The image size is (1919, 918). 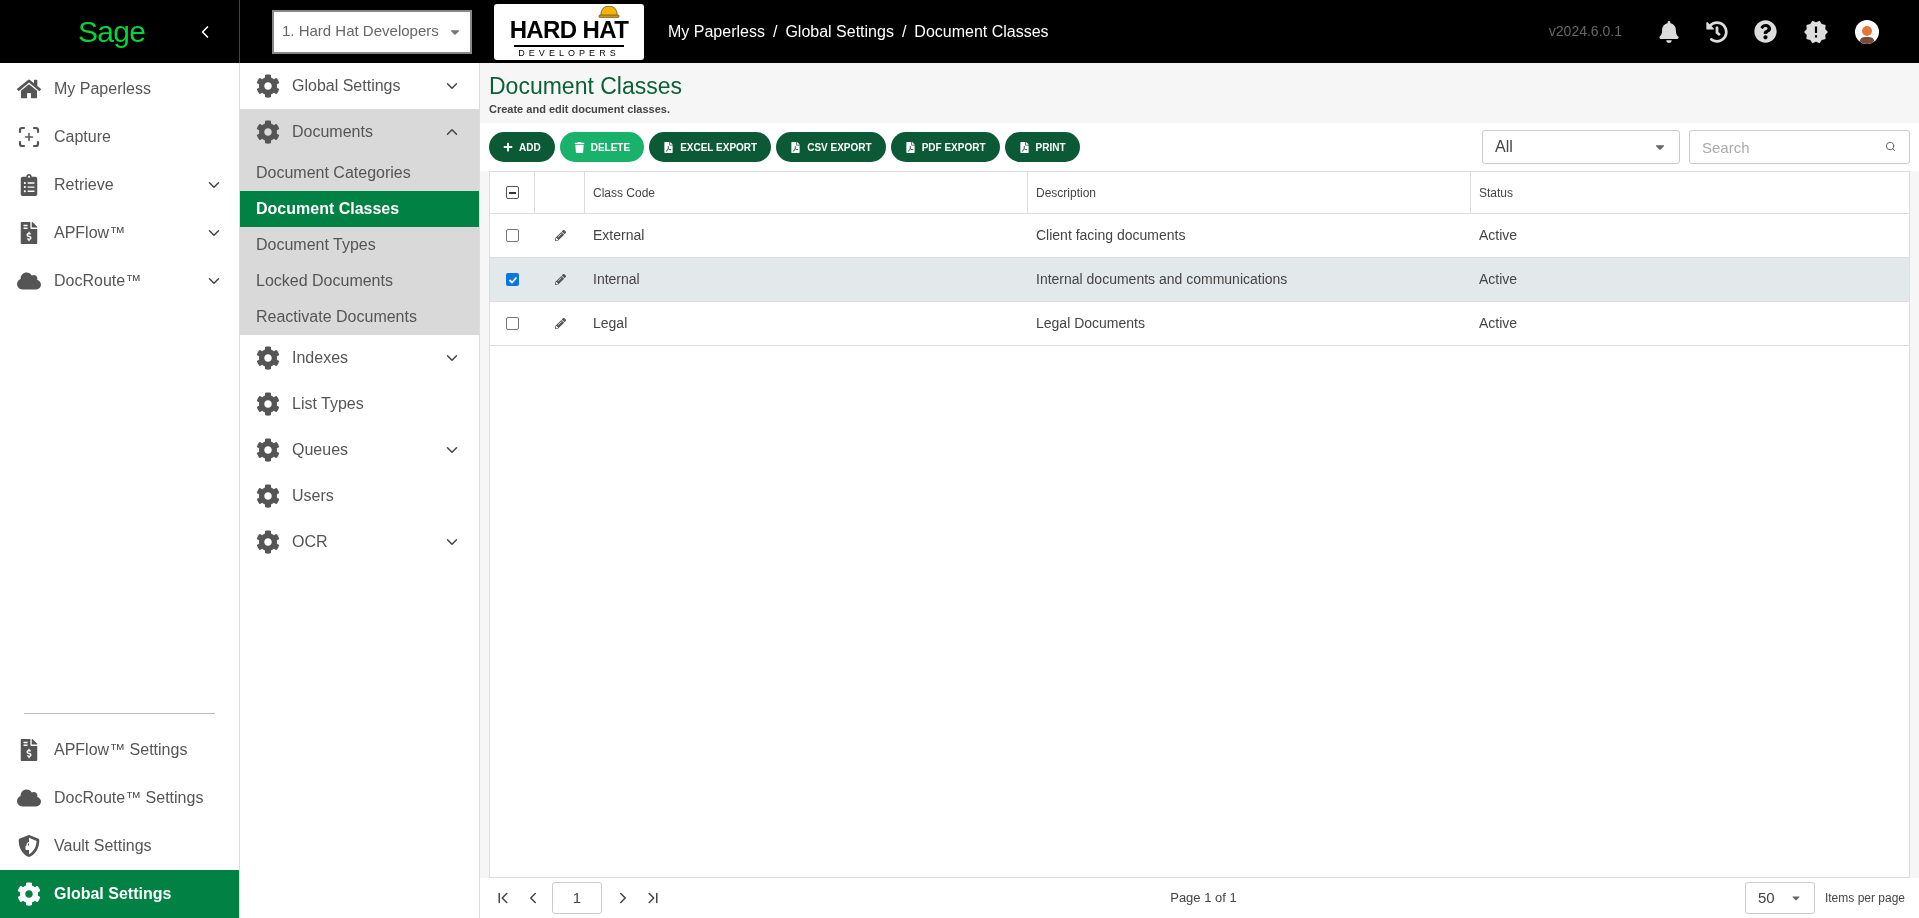 I want to click on alert-badge-icon, so click(x=1816, y=31).